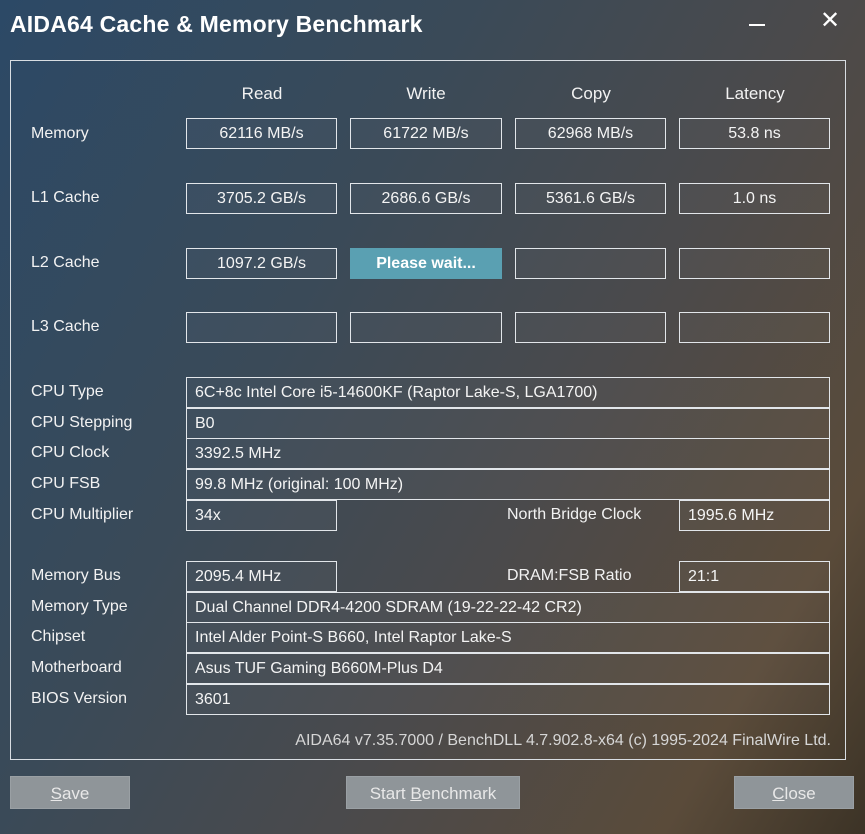 This screenshot has width=865, height=834. I want to click on minimize-button, so click(757, 23).